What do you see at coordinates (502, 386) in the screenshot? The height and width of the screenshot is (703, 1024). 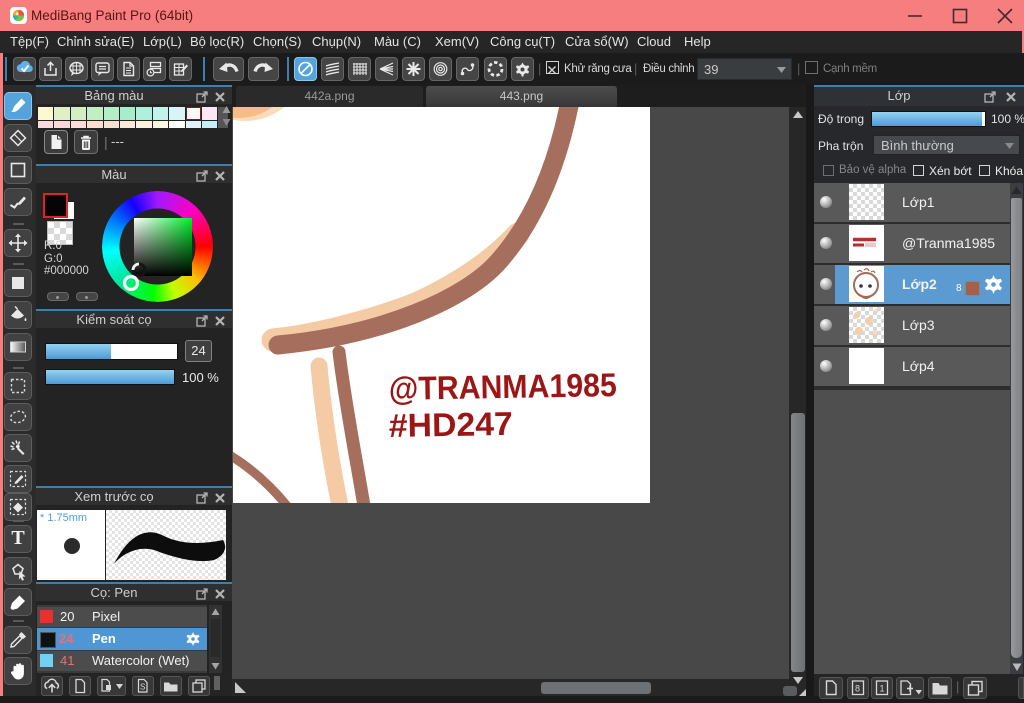 I see `svg-text: @TRANMA1985` at bounding box center [502, 386].